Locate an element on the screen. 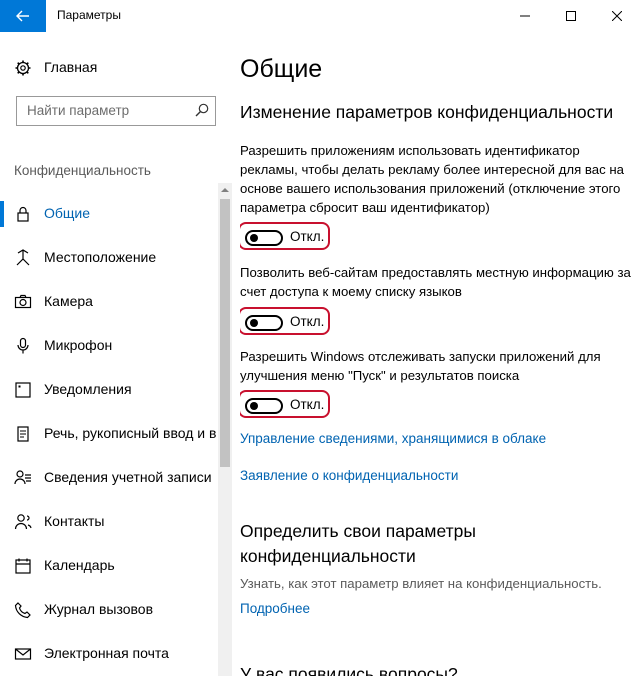 Image resolution: width=640 pixels, height=676 pixels. active-indicator is located at coordinates (2, 214).